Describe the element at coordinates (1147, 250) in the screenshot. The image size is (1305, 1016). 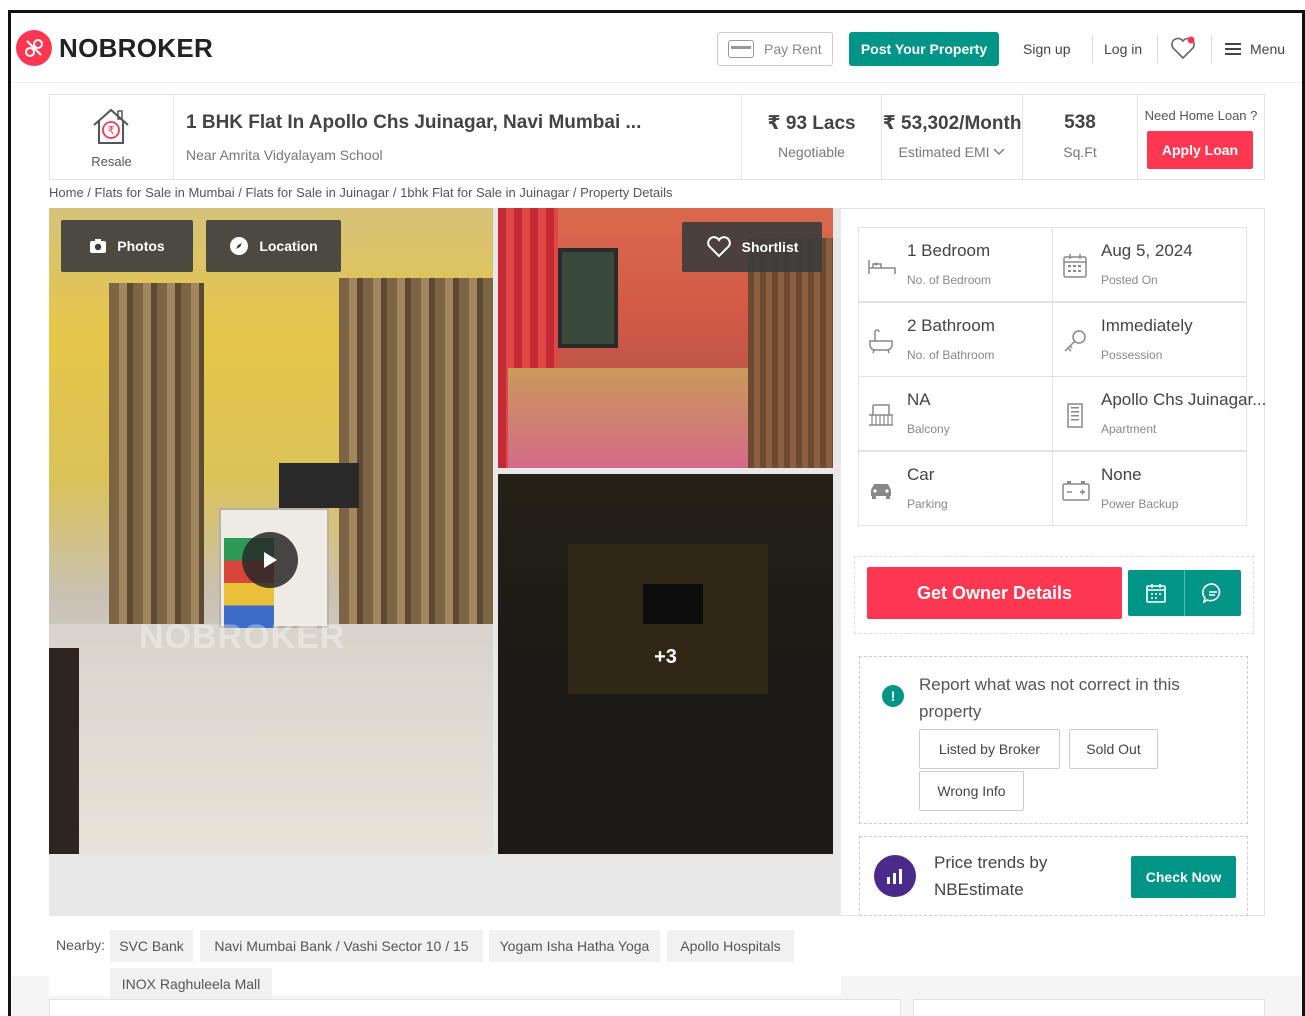
I see `detail-value: Aug 5, 2024` at that location.